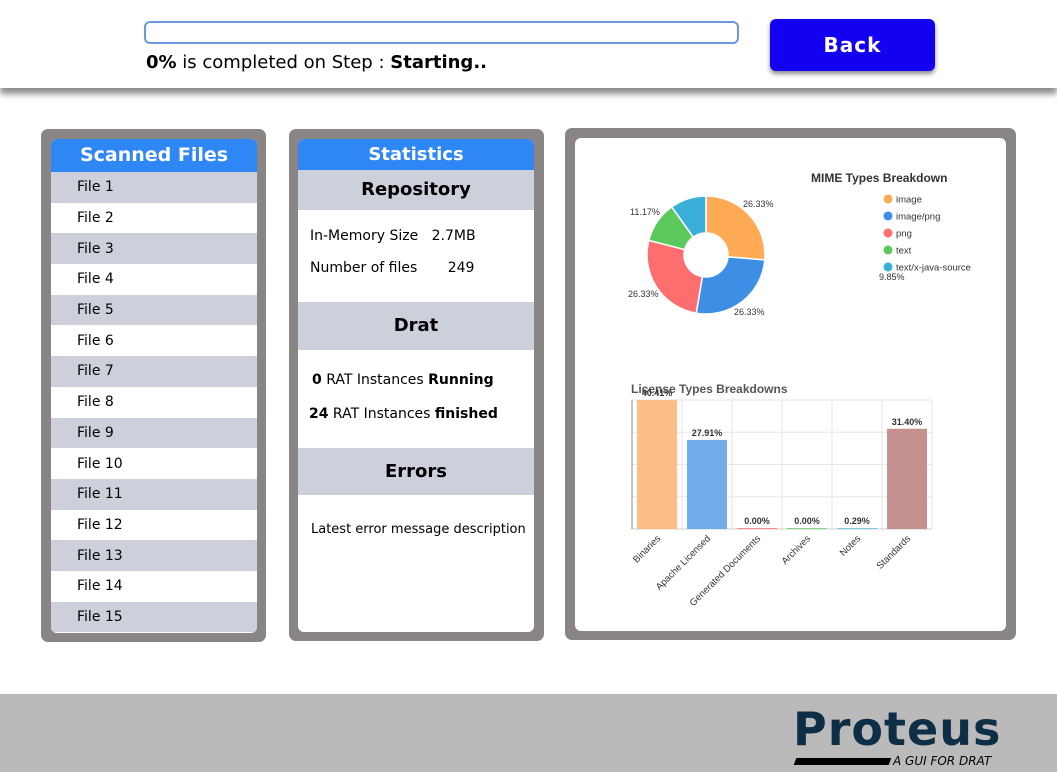  What do you see at coordinates (897, 729) in the screenshot?
I see `brand-logo-title: Proteus` at bounding box center [897, 729].